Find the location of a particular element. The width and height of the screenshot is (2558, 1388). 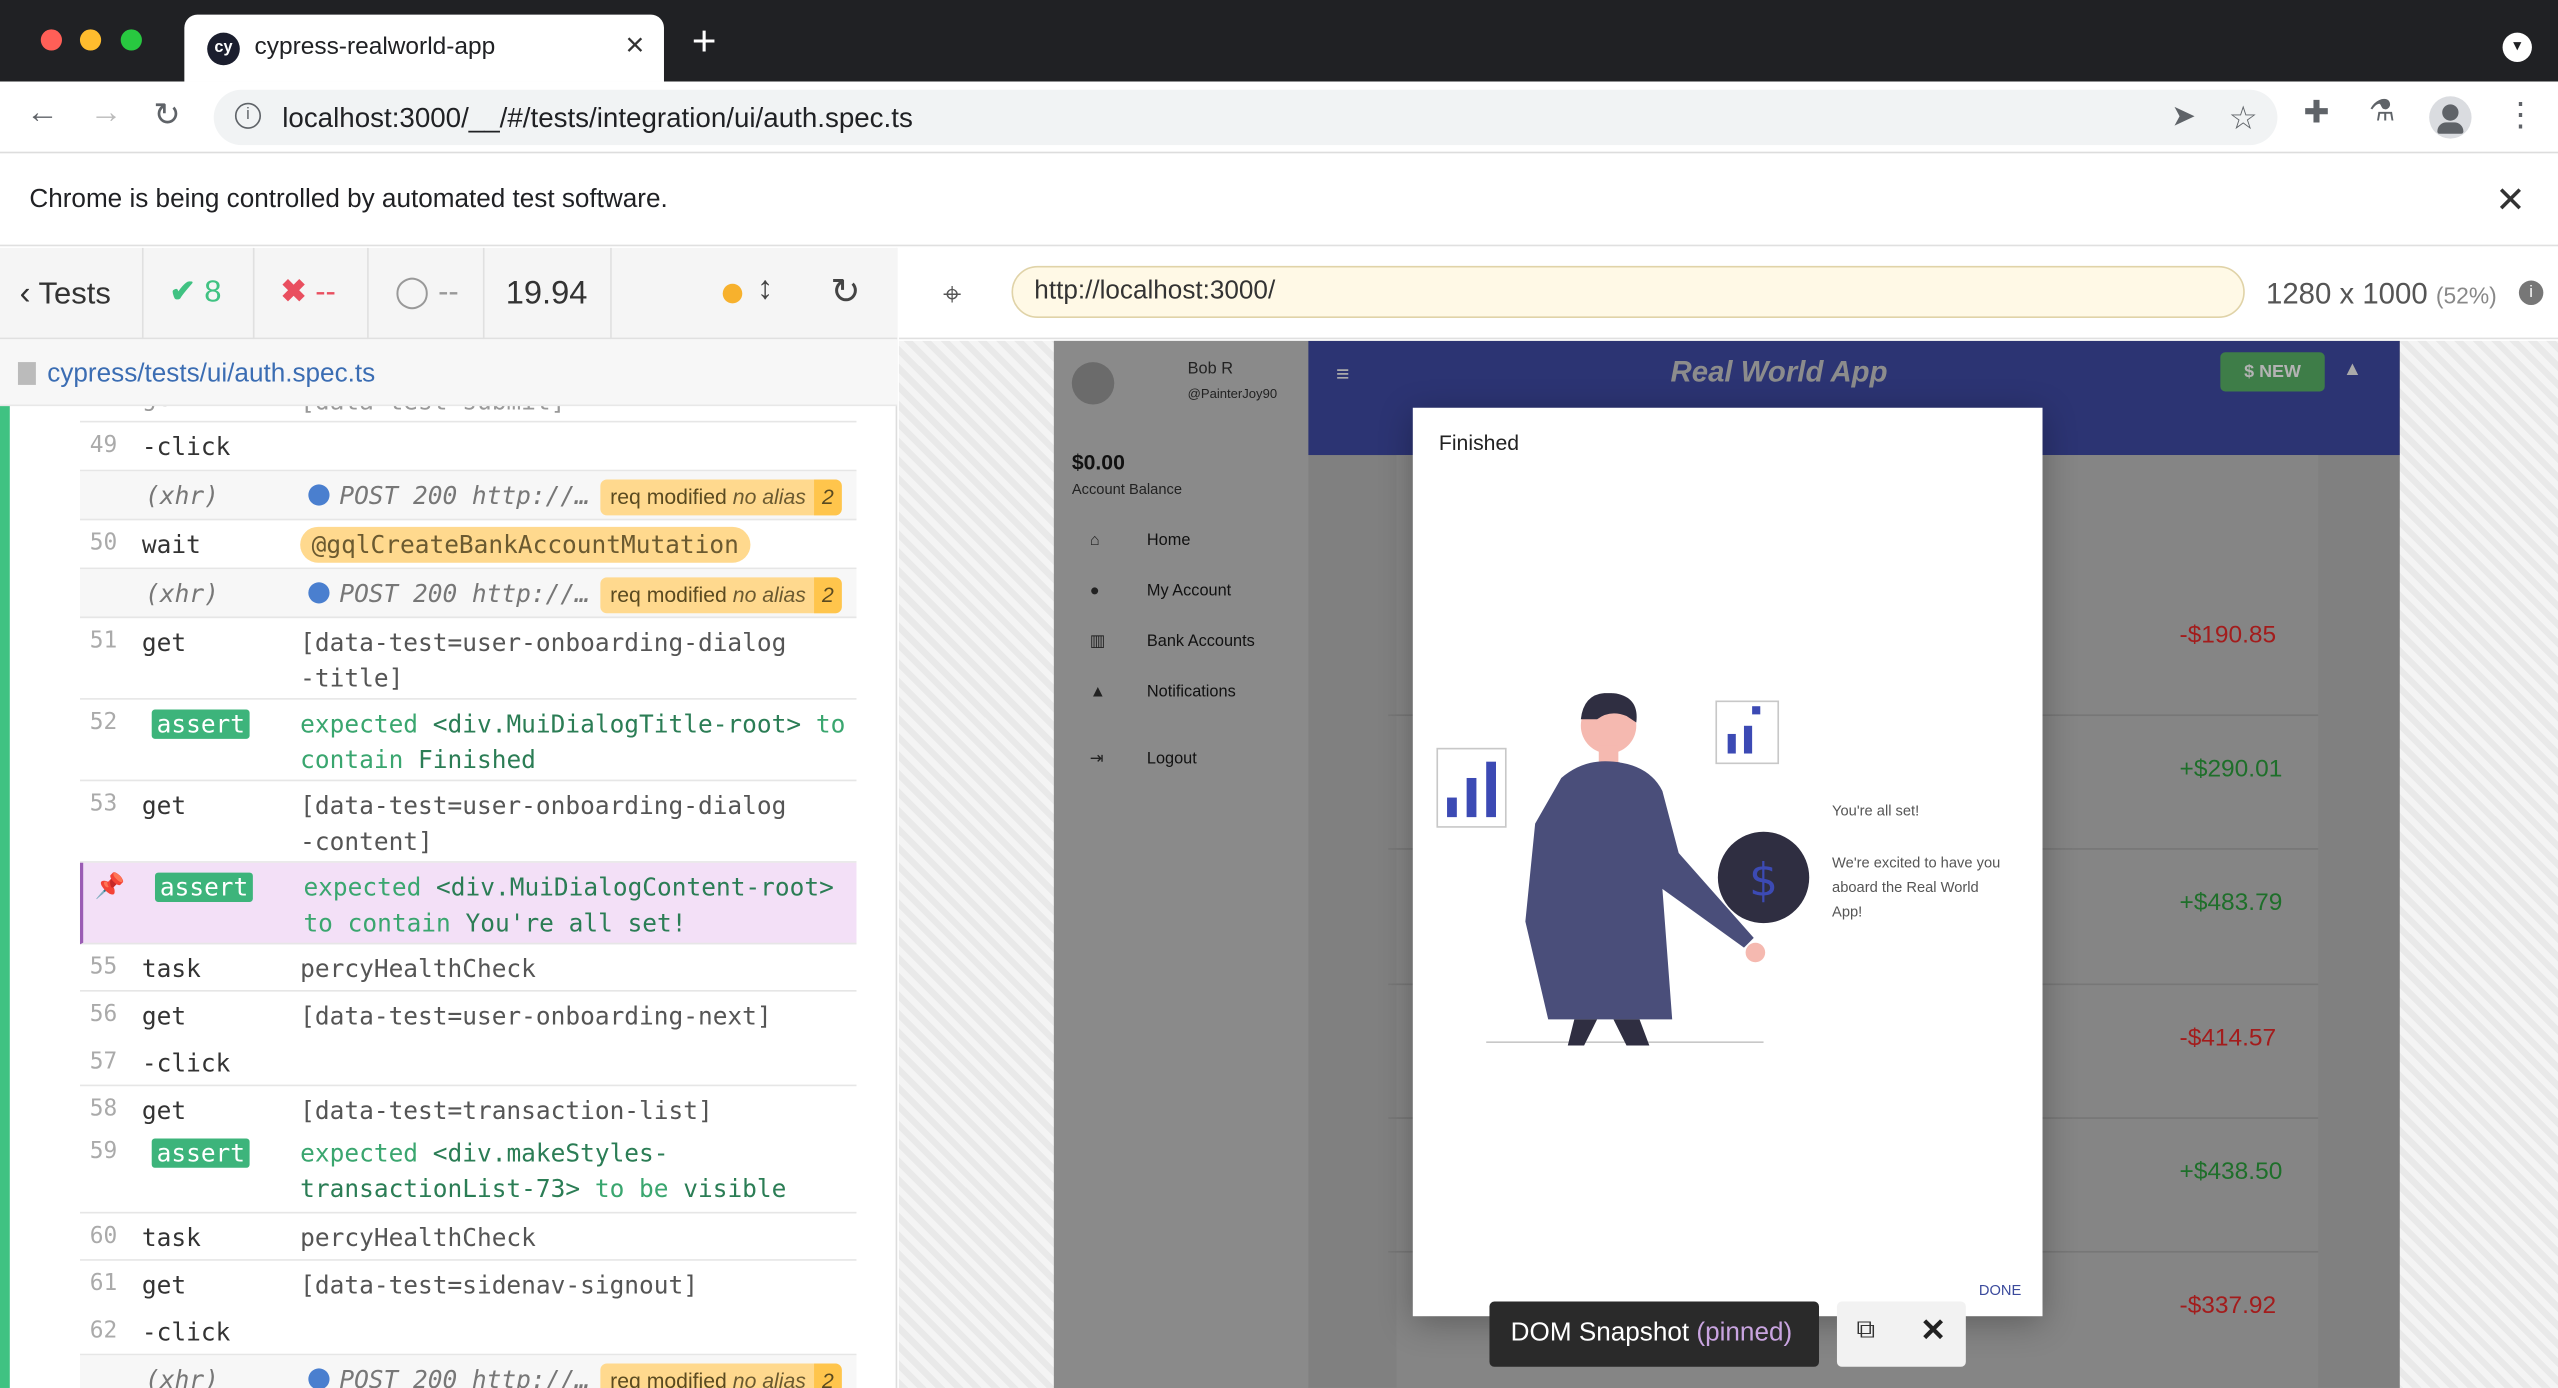

bell-icon: ▲ is located at coordinates (1097, 692).